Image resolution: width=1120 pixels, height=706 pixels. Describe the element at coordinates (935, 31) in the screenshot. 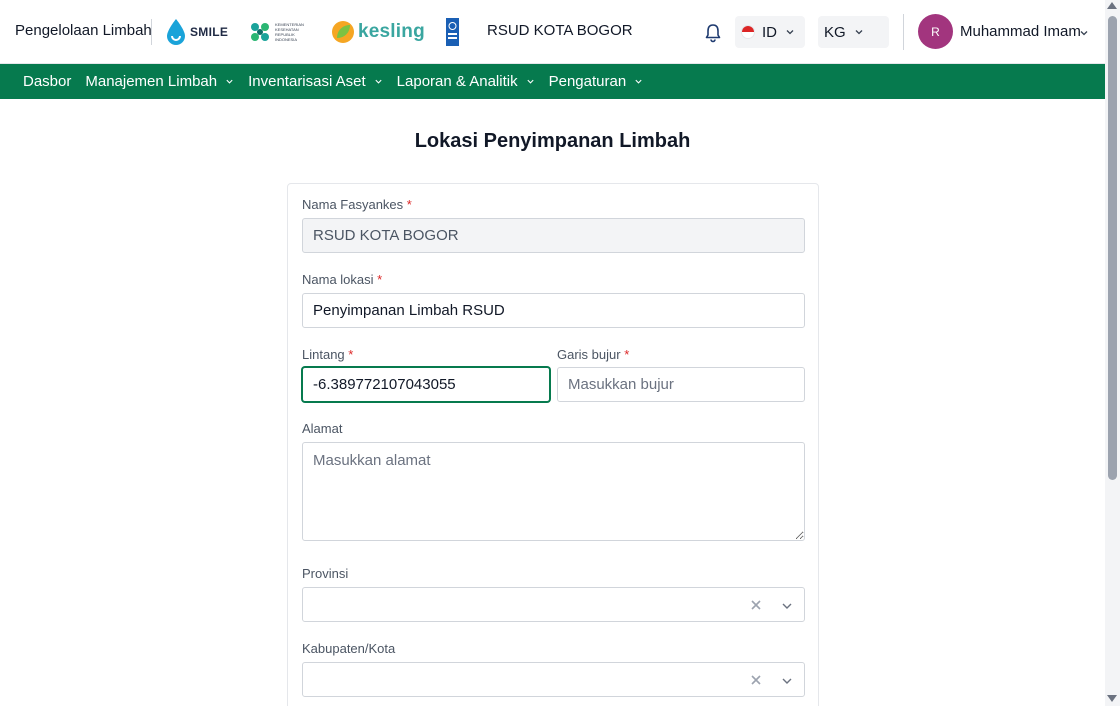

I see `avatar: R` at that location.